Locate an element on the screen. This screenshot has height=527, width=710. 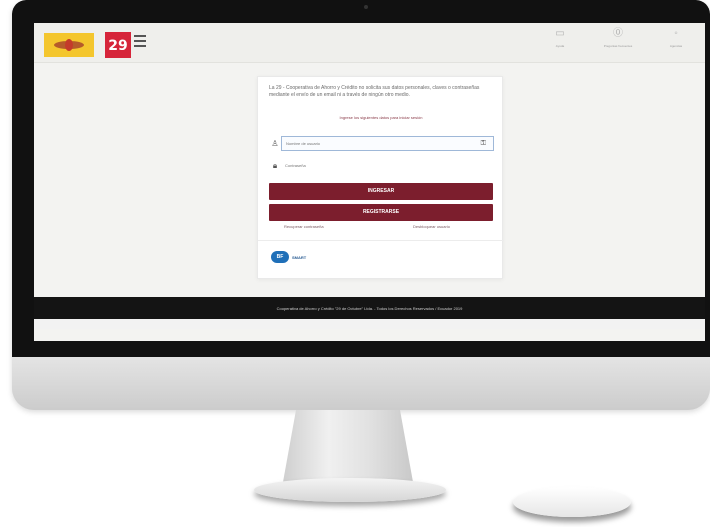
header-link-label: Agencias is located at coordinates (676, 46).